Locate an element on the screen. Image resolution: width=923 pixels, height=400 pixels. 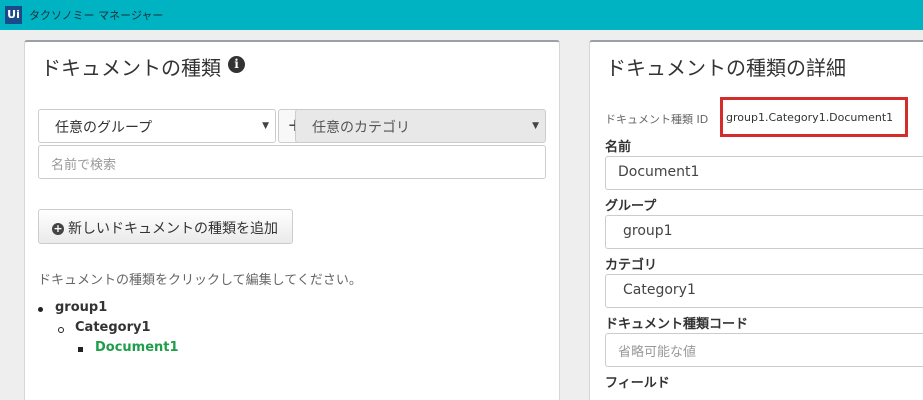
app-title: タクソノミー マネージャー is located at coordinates (96, 15).